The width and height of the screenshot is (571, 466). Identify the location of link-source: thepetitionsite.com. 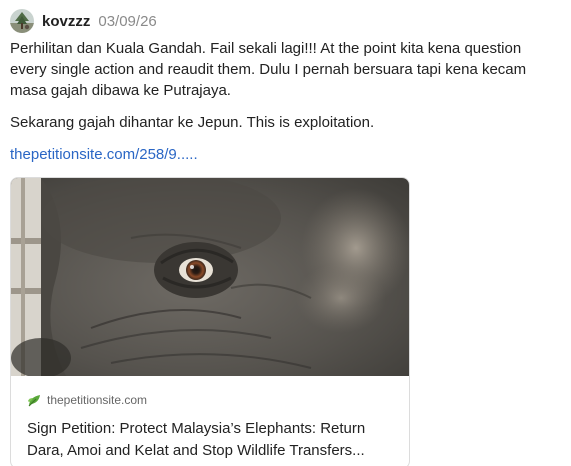
(211, 400).